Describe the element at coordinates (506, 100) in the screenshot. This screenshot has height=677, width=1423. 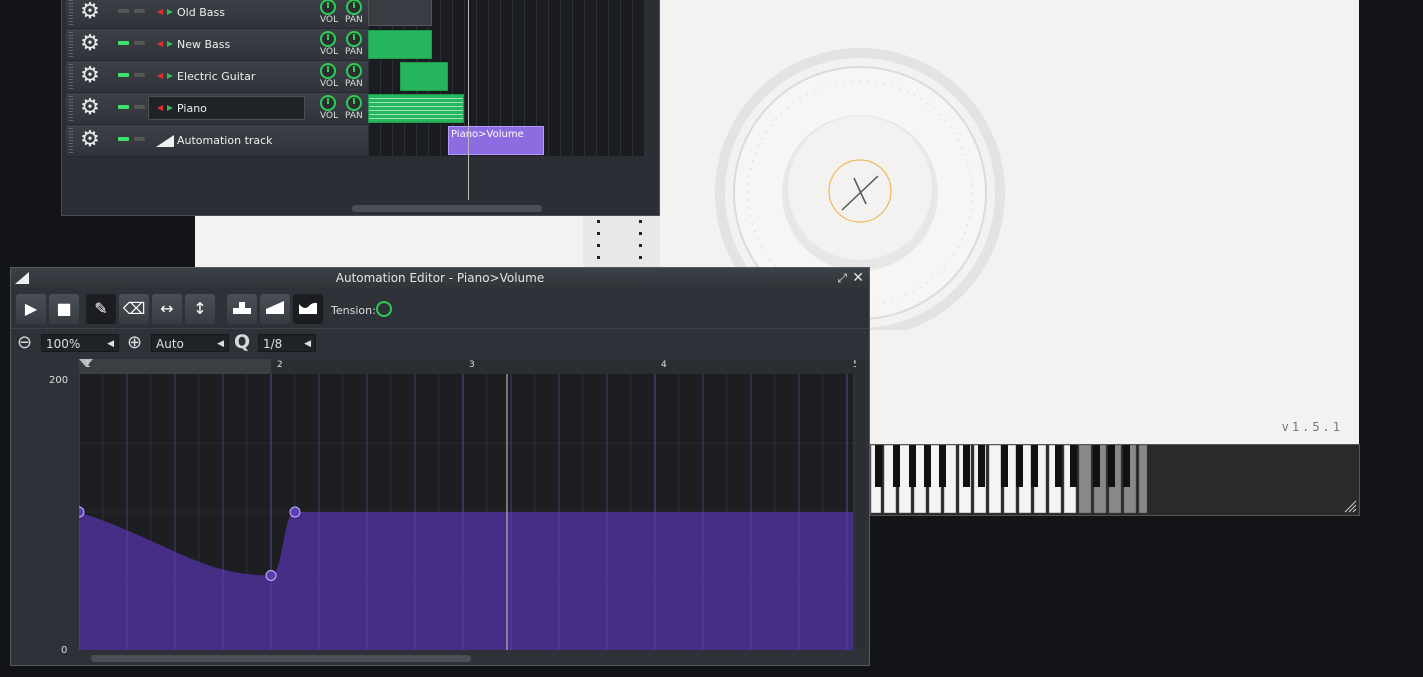
I see `song-pattern-grid: Piano>Volume` at that location.